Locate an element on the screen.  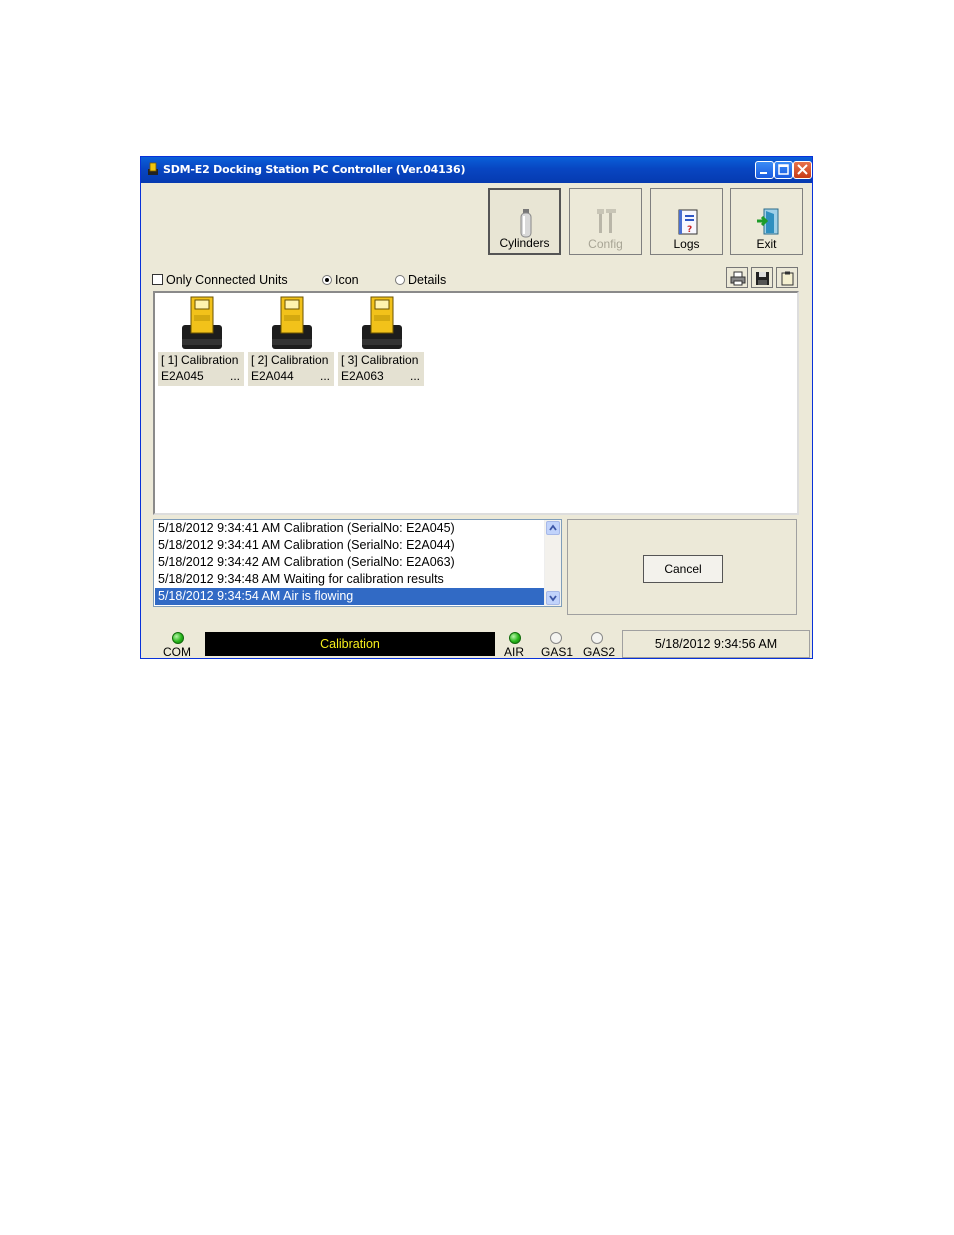
scroll-up-button is located at coordinates (553, 528).